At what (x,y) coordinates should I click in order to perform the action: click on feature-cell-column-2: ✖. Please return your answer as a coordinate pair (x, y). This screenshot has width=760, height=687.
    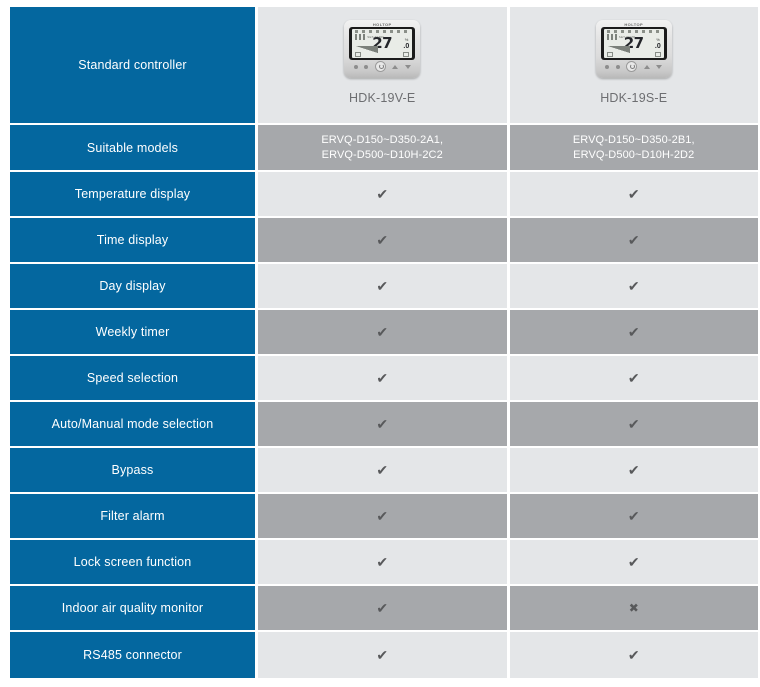
    Looking at the image, I should click on (632, 608).